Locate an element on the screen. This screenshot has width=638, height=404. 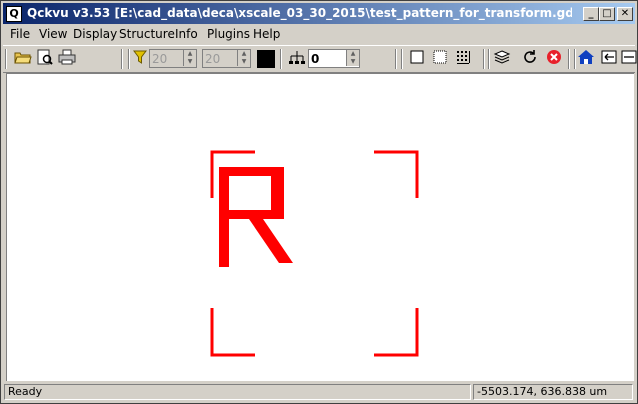
hierarchy-tree-icon is located at coordinates (297, 59).